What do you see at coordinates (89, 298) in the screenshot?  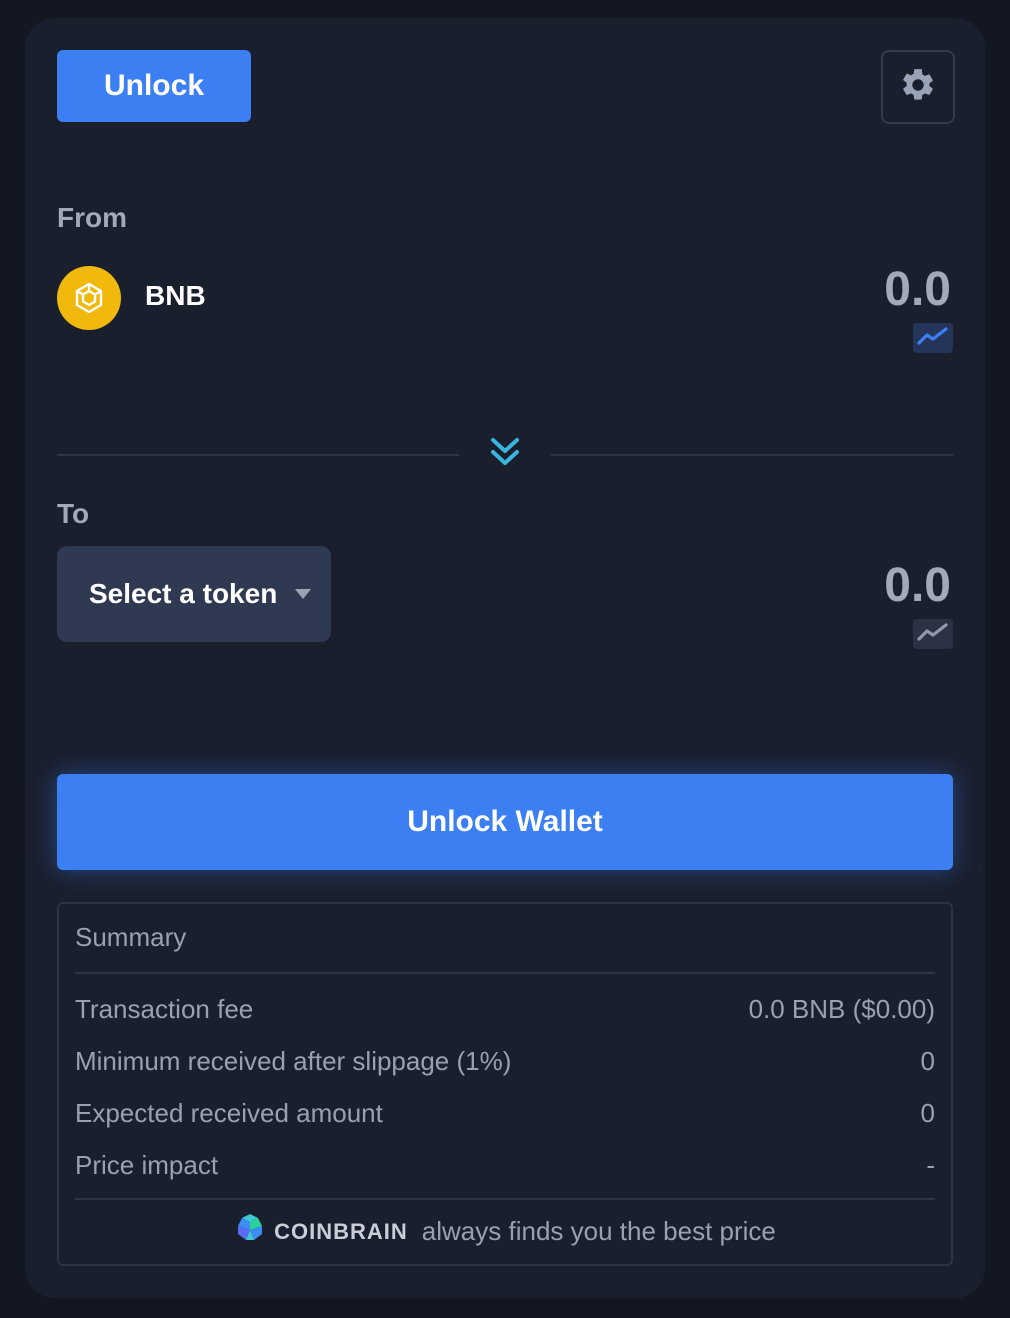 I see `bnb-logo-icon` at bounding box center [89, 298].